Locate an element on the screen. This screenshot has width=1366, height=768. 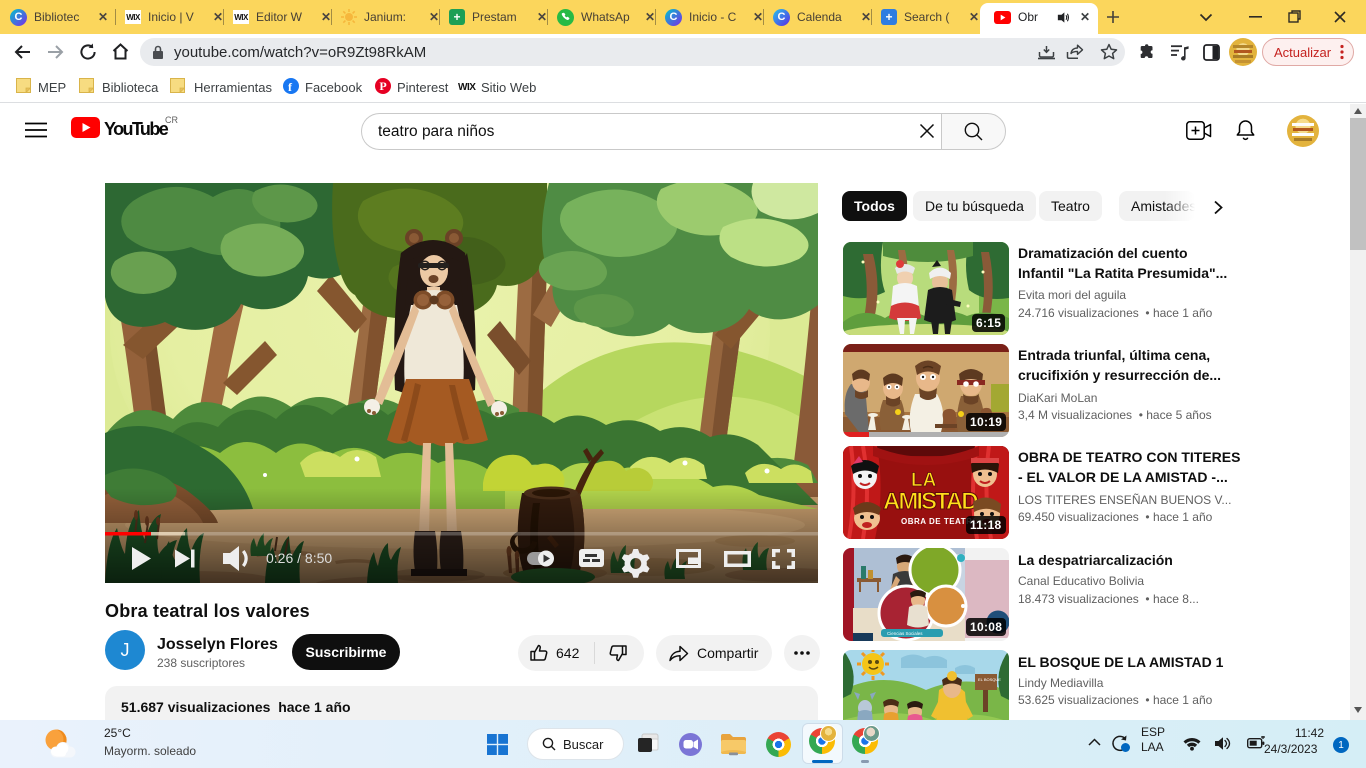
svg-text: EL BOSQUE is located at coordinates (989, 679).